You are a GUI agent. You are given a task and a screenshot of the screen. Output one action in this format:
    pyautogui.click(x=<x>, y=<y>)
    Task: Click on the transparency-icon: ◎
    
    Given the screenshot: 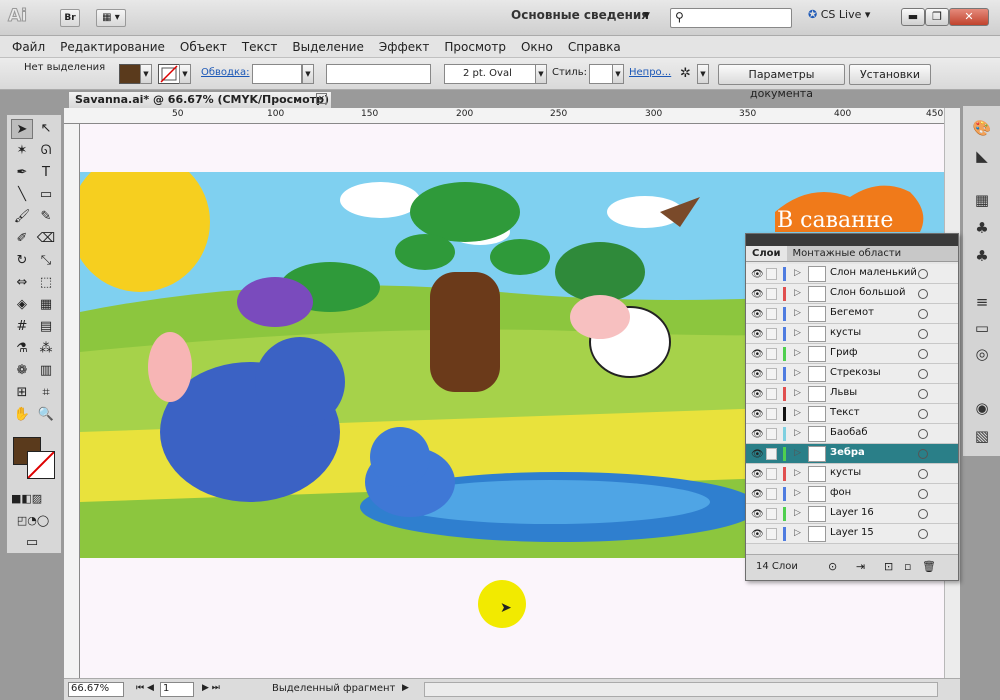 What is the action you would take?
    pyautogui.click(x=982, y=354)
    